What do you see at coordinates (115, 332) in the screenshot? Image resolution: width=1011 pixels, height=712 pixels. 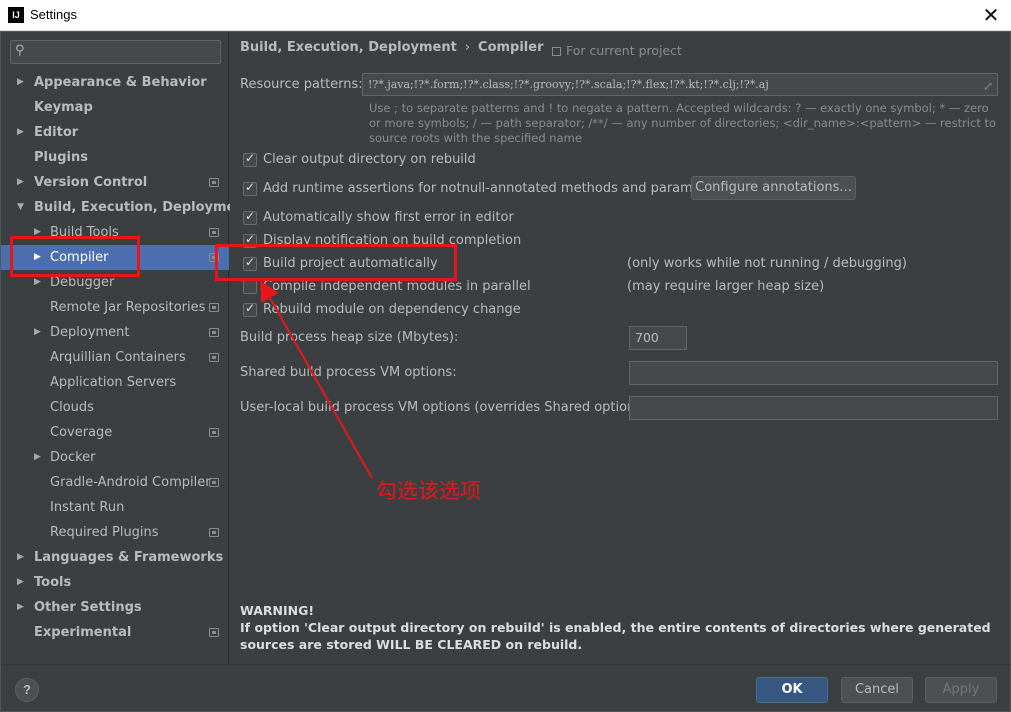 I see `sidebar-item-deployment: ▶ Deployment` at bounding box center [115, 332].